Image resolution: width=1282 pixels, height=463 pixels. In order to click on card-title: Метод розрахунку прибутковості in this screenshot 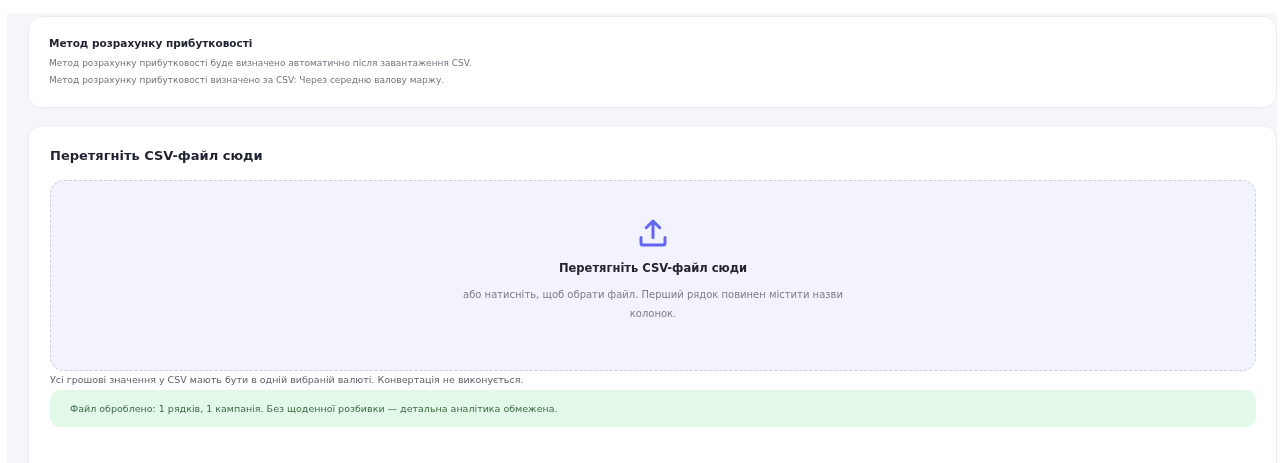, I will do `click(151, 43)`.